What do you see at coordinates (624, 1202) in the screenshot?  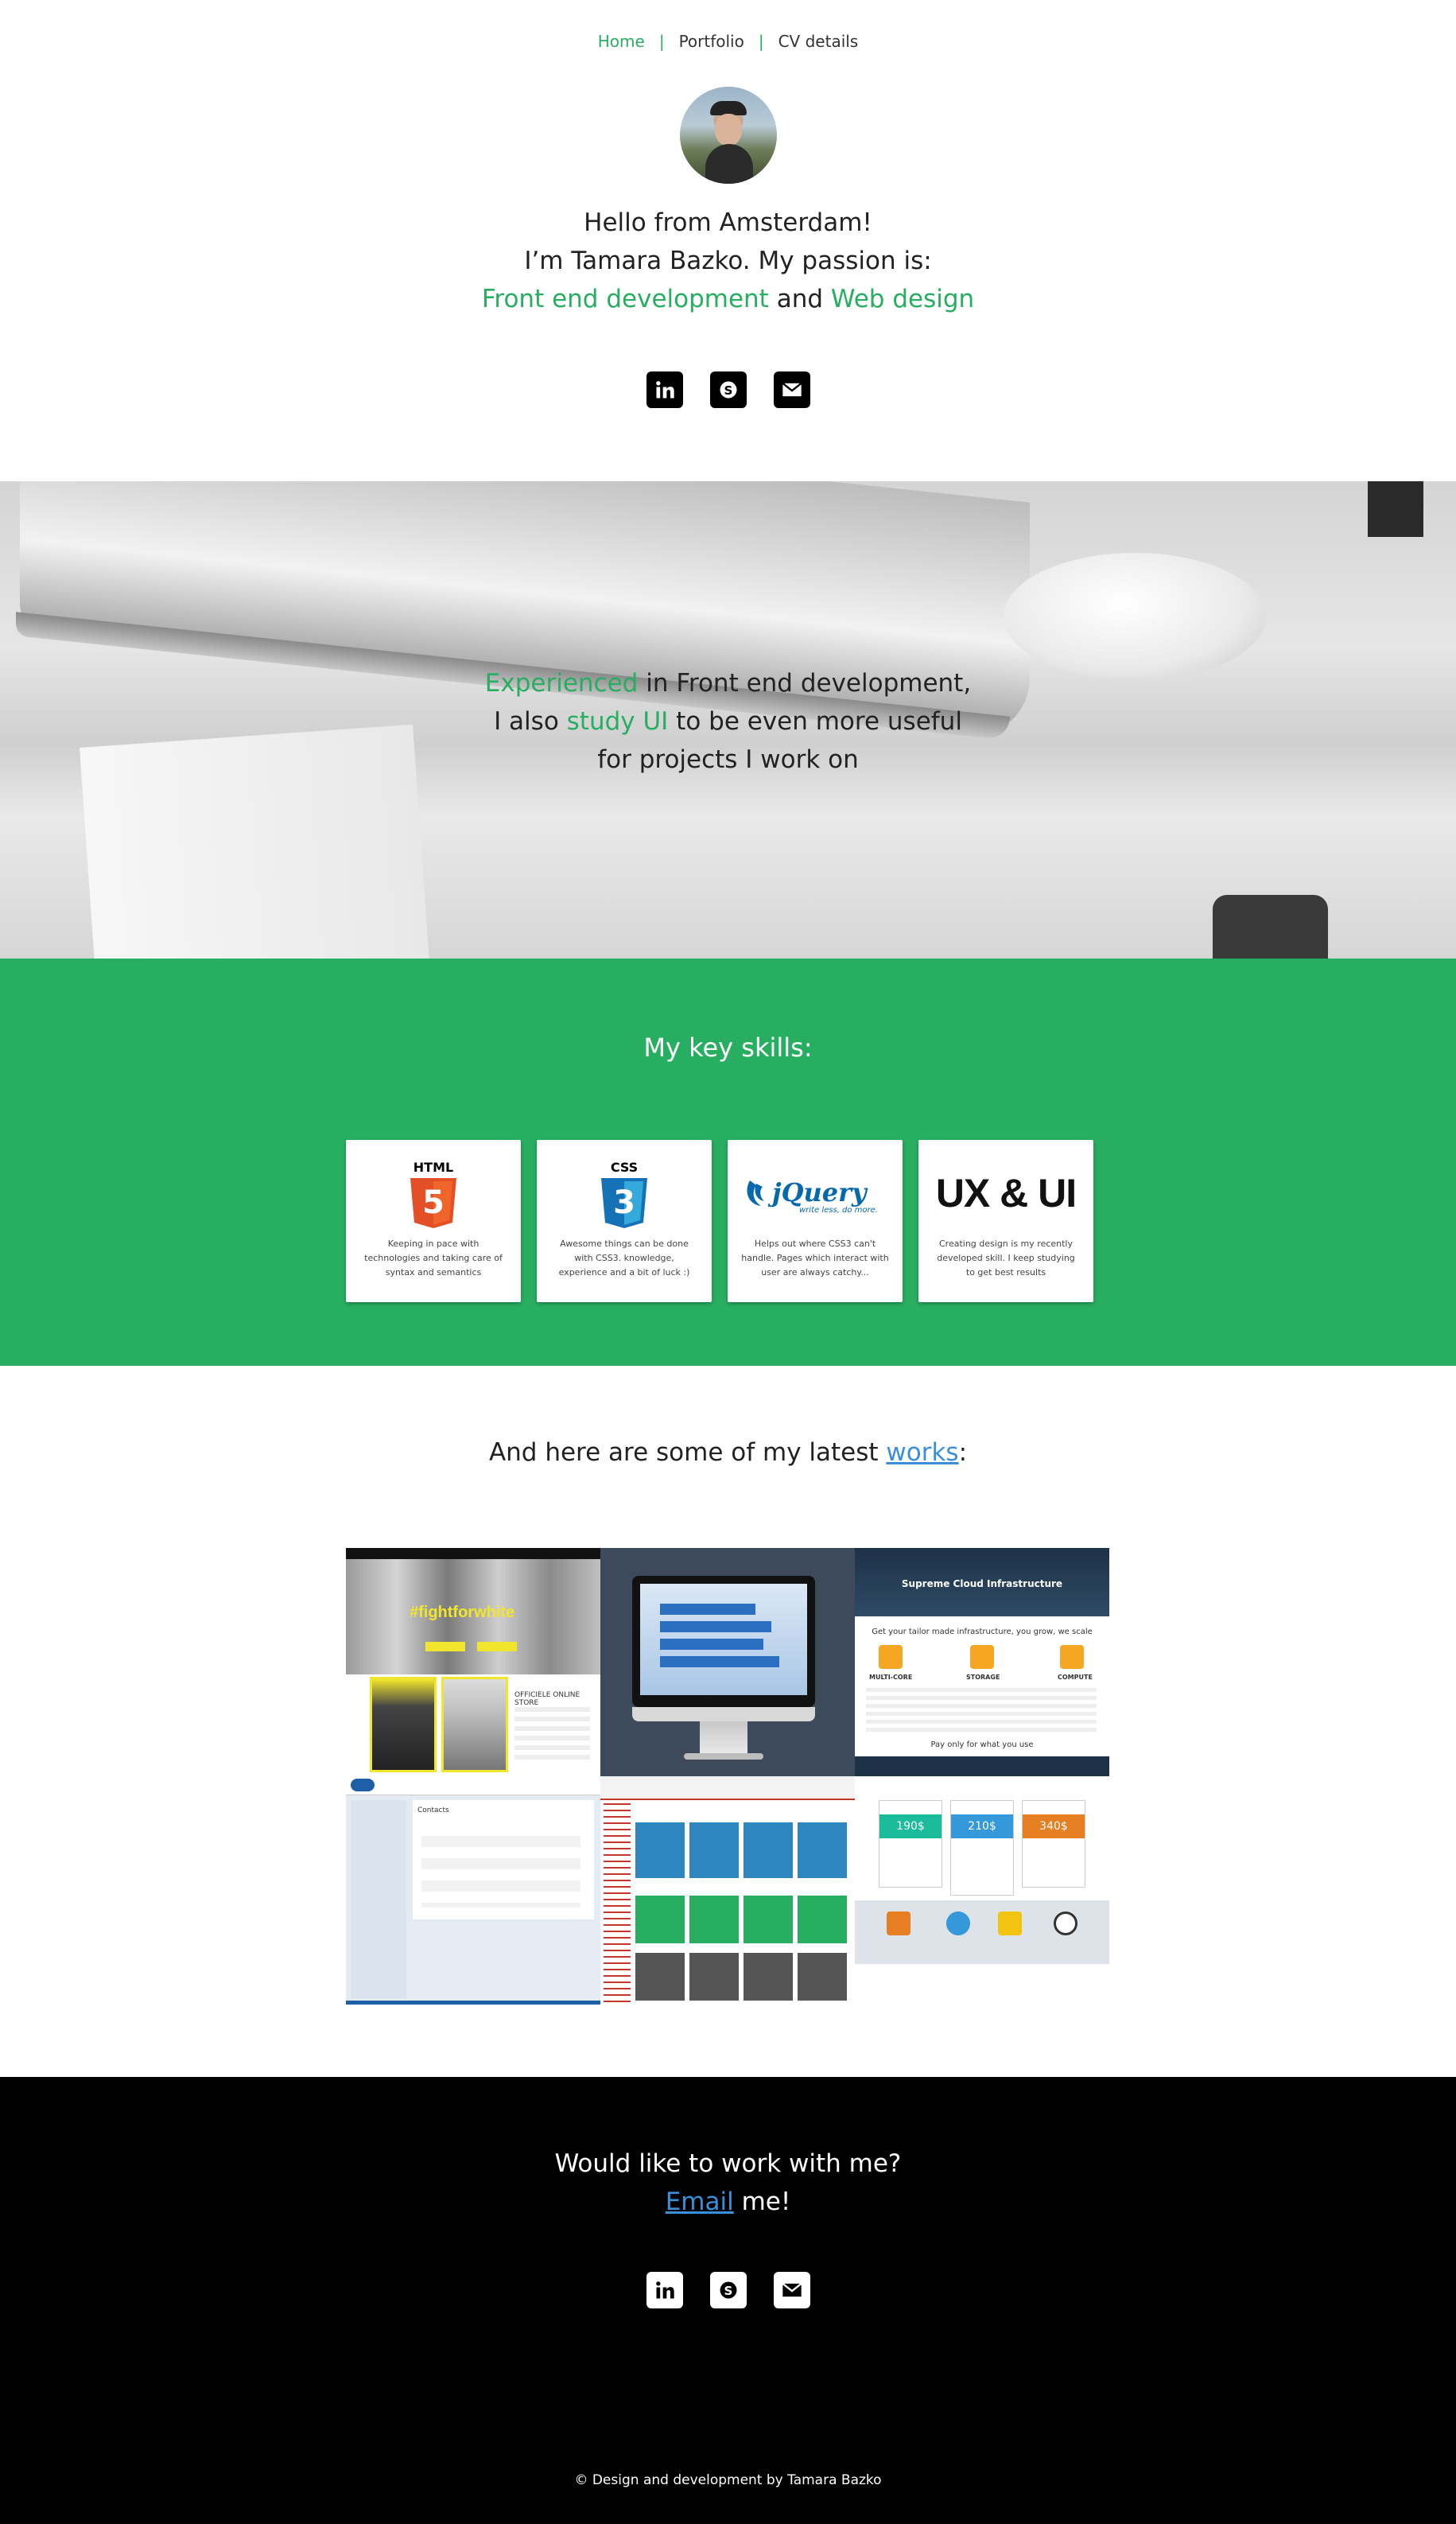 I see `svg-text: 3` at bounding box center [624, 1202].